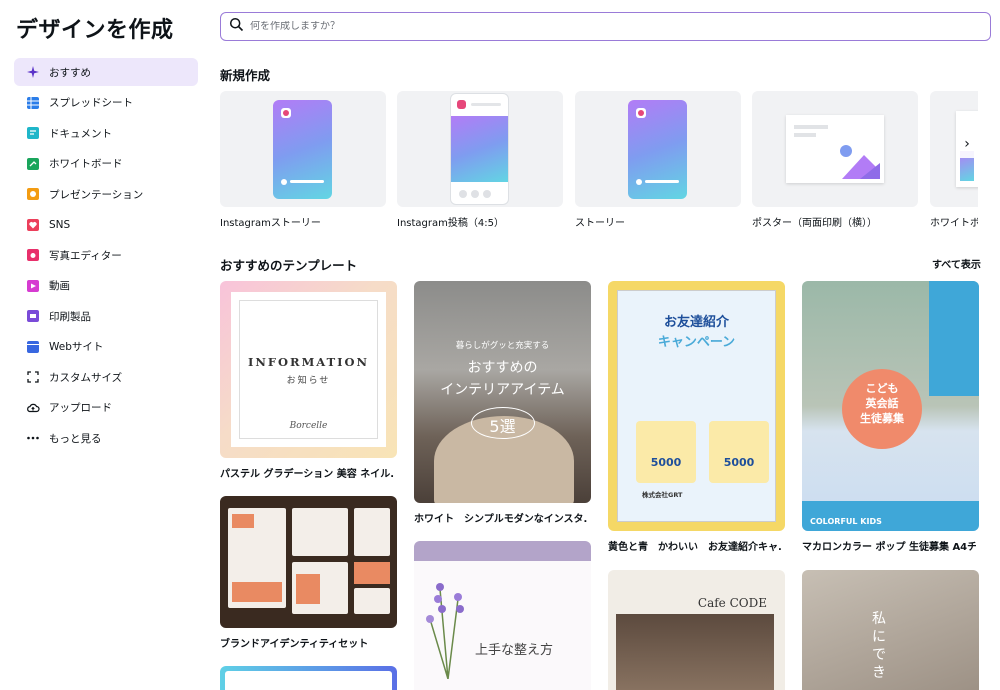 The height and width of the screenshot is (690, 1000). I want to click on thumb-text: COLORFUL KIDS, so click(890, 516).